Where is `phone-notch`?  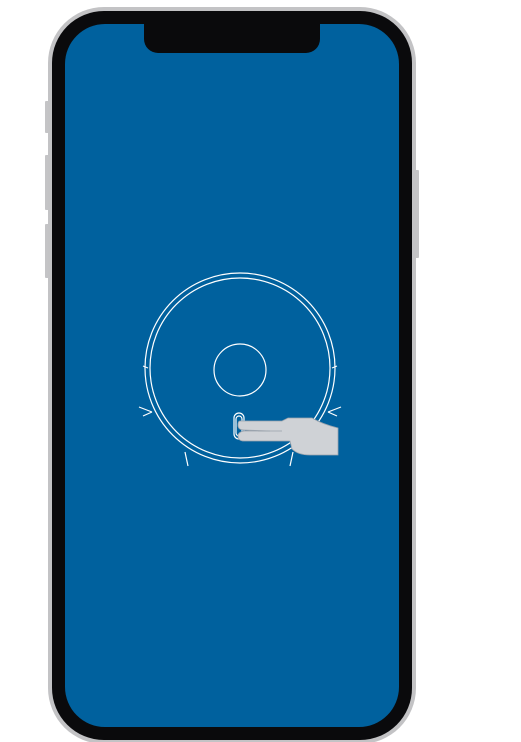 phone-notch is located at coordinates (232, 38).